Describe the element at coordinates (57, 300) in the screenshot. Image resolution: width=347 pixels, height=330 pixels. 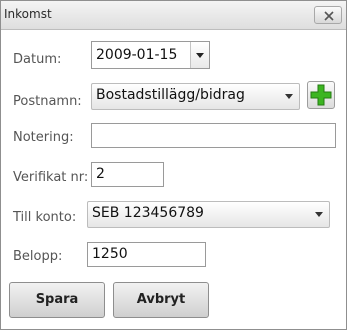
I see `save-button: Spara` at that location.